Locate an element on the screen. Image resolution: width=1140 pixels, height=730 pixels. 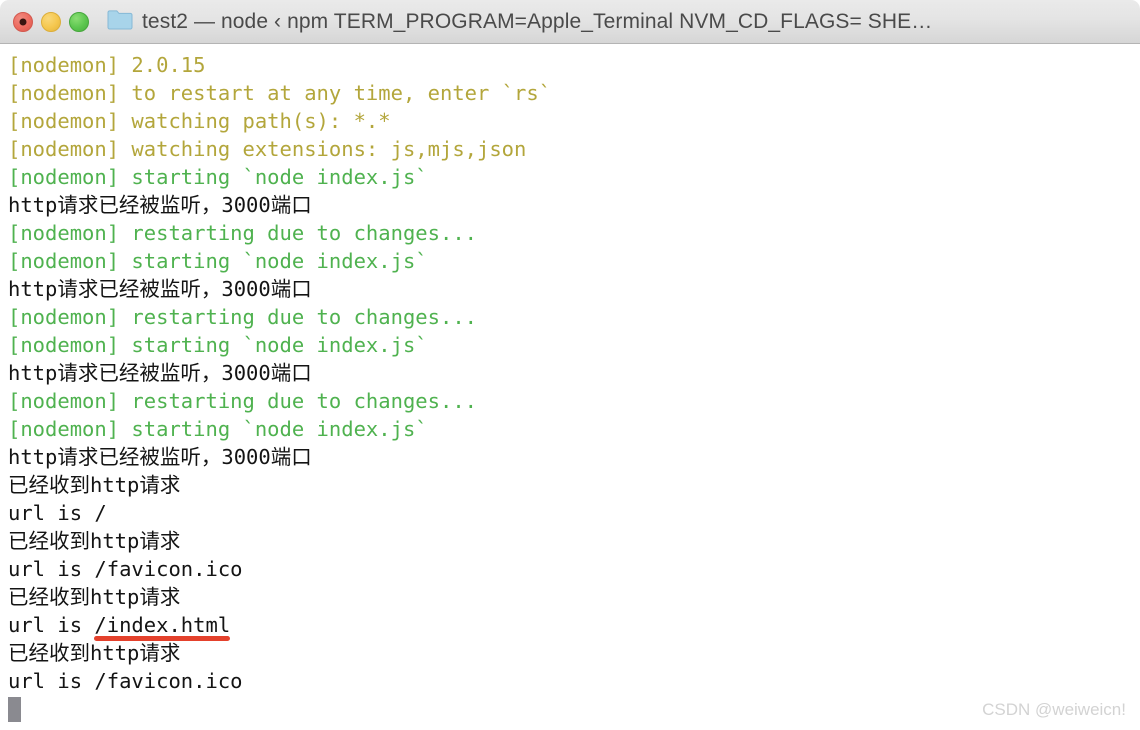
underlined-url-text: /index.html is located at coordinates (162, 625).